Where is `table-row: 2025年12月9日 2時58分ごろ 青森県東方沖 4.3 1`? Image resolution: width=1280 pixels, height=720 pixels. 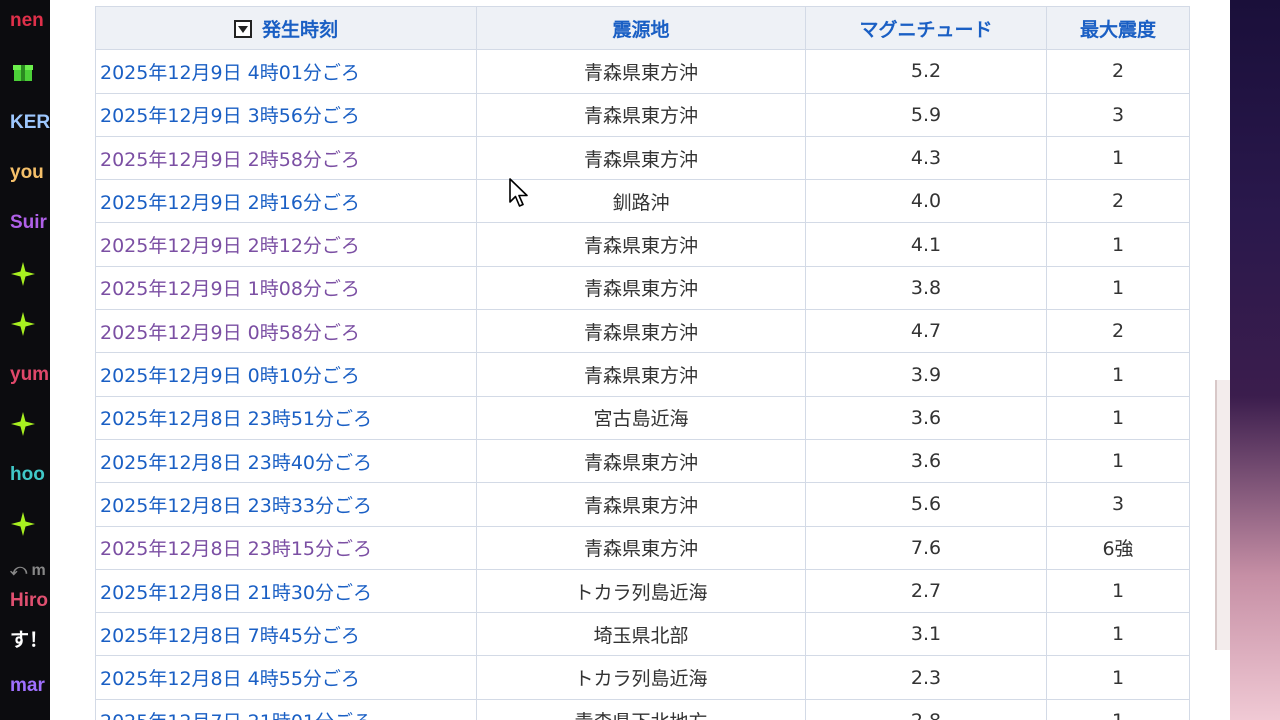
table-row: 2025年12月9日 2時58分ごろ 青森県東方沖 4.3 1 is located at coordinates (642, 158).